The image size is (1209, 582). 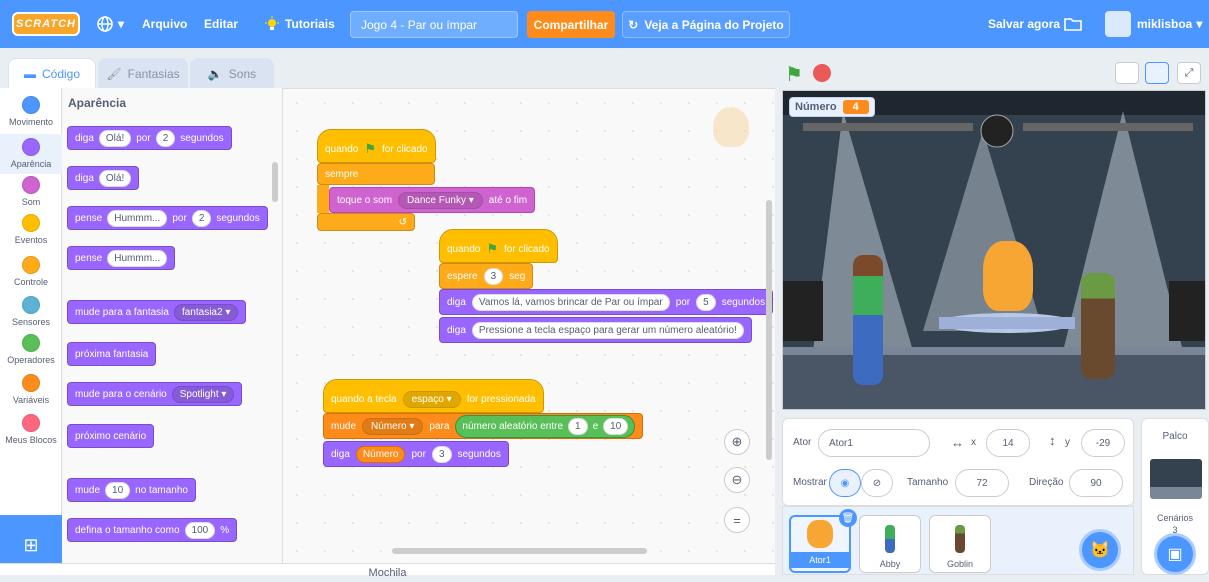 What do you see at coordinates (393, 426) in the screenshot?
I see `variable-dropdown: Número ▾` at bounding box center [393, 426].